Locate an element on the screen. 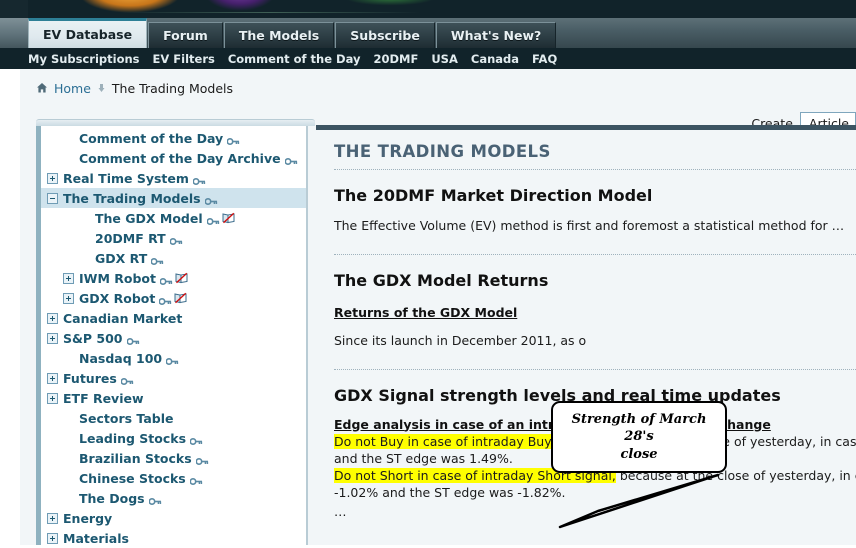 The width and height of the screenshot is (856, 548). subnav-item-ev-filters: EV Filters is located at coordinates (184, 59).